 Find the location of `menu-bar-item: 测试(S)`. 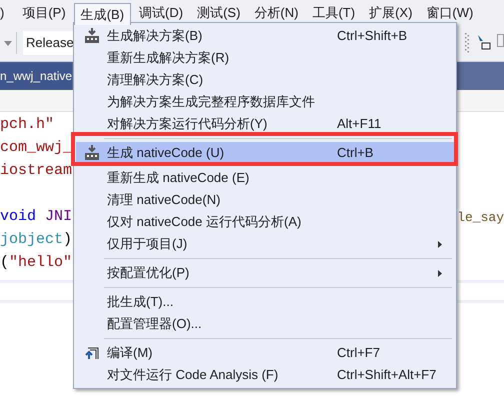

menu-bar-item: 测试(S) is located at coordinates (218, 13).